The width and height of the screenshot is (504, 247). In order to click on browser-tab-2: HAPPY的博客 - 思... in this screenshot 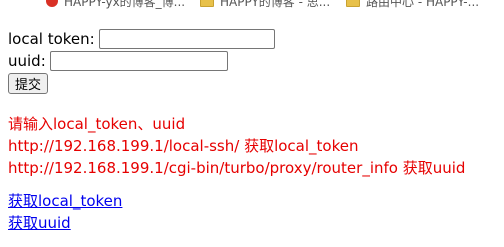, I will do `click(275, 4)`.